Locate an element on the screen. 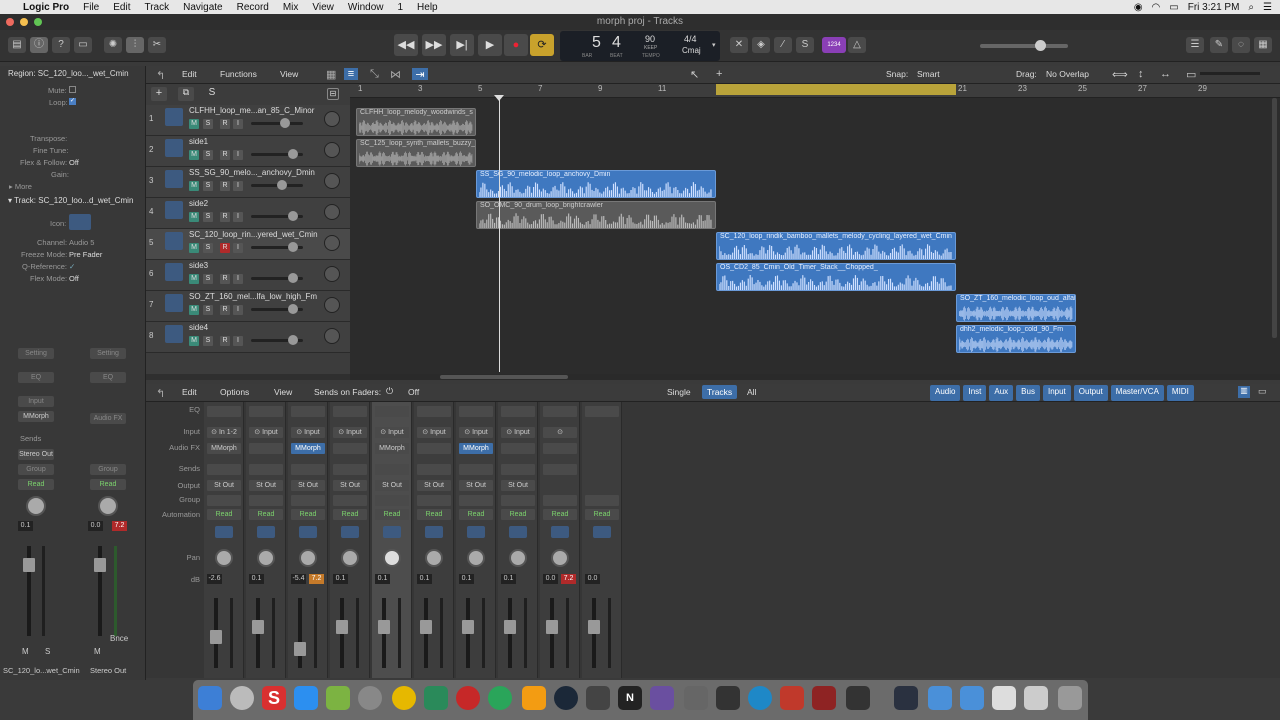 This screenshot has width=1280, height=720. forward-button: ▶▶ is located at coordinates (434, 45).